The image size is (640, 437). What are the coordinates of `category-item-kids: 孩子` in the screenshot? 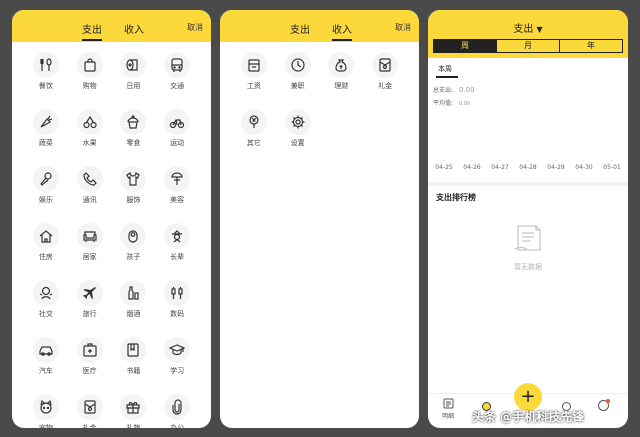 It's located at (134, 242).